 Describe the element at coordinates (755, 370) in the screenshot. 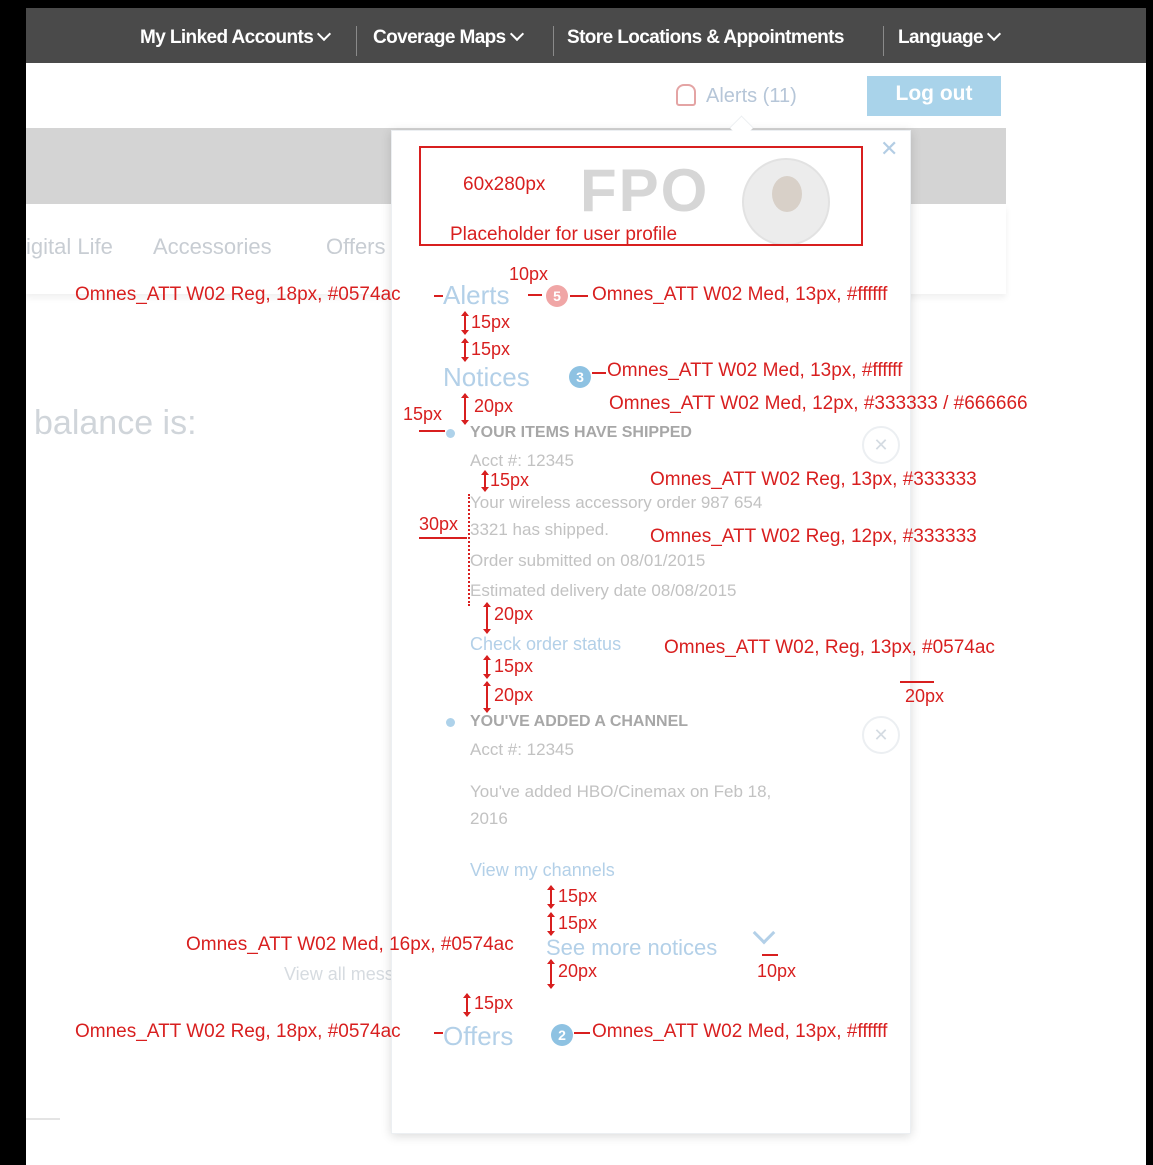

I see `annotation-notices-badge-font: Omnes_ATT W02 Med, 13px, #ffffff` at that location.